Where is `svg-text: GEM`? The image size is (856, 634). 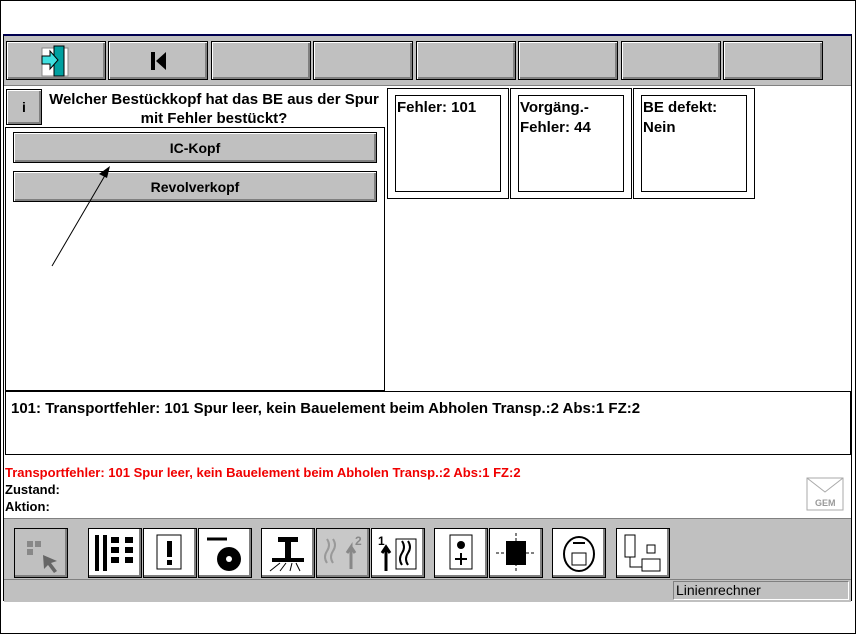
svg-text: GEM is located at coordinates (825, 503).